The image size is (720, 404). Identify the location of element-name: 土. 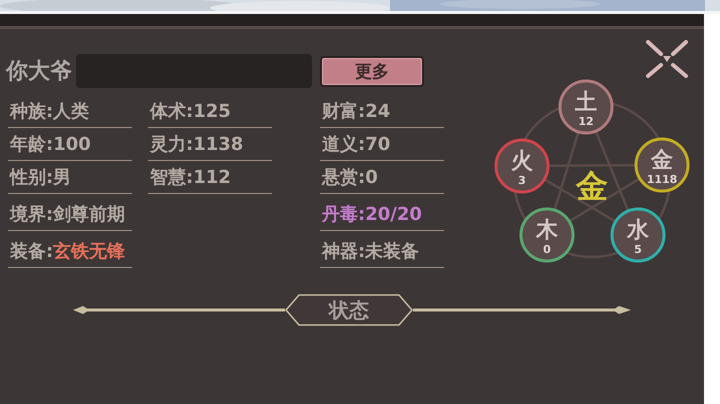
(586, 102).